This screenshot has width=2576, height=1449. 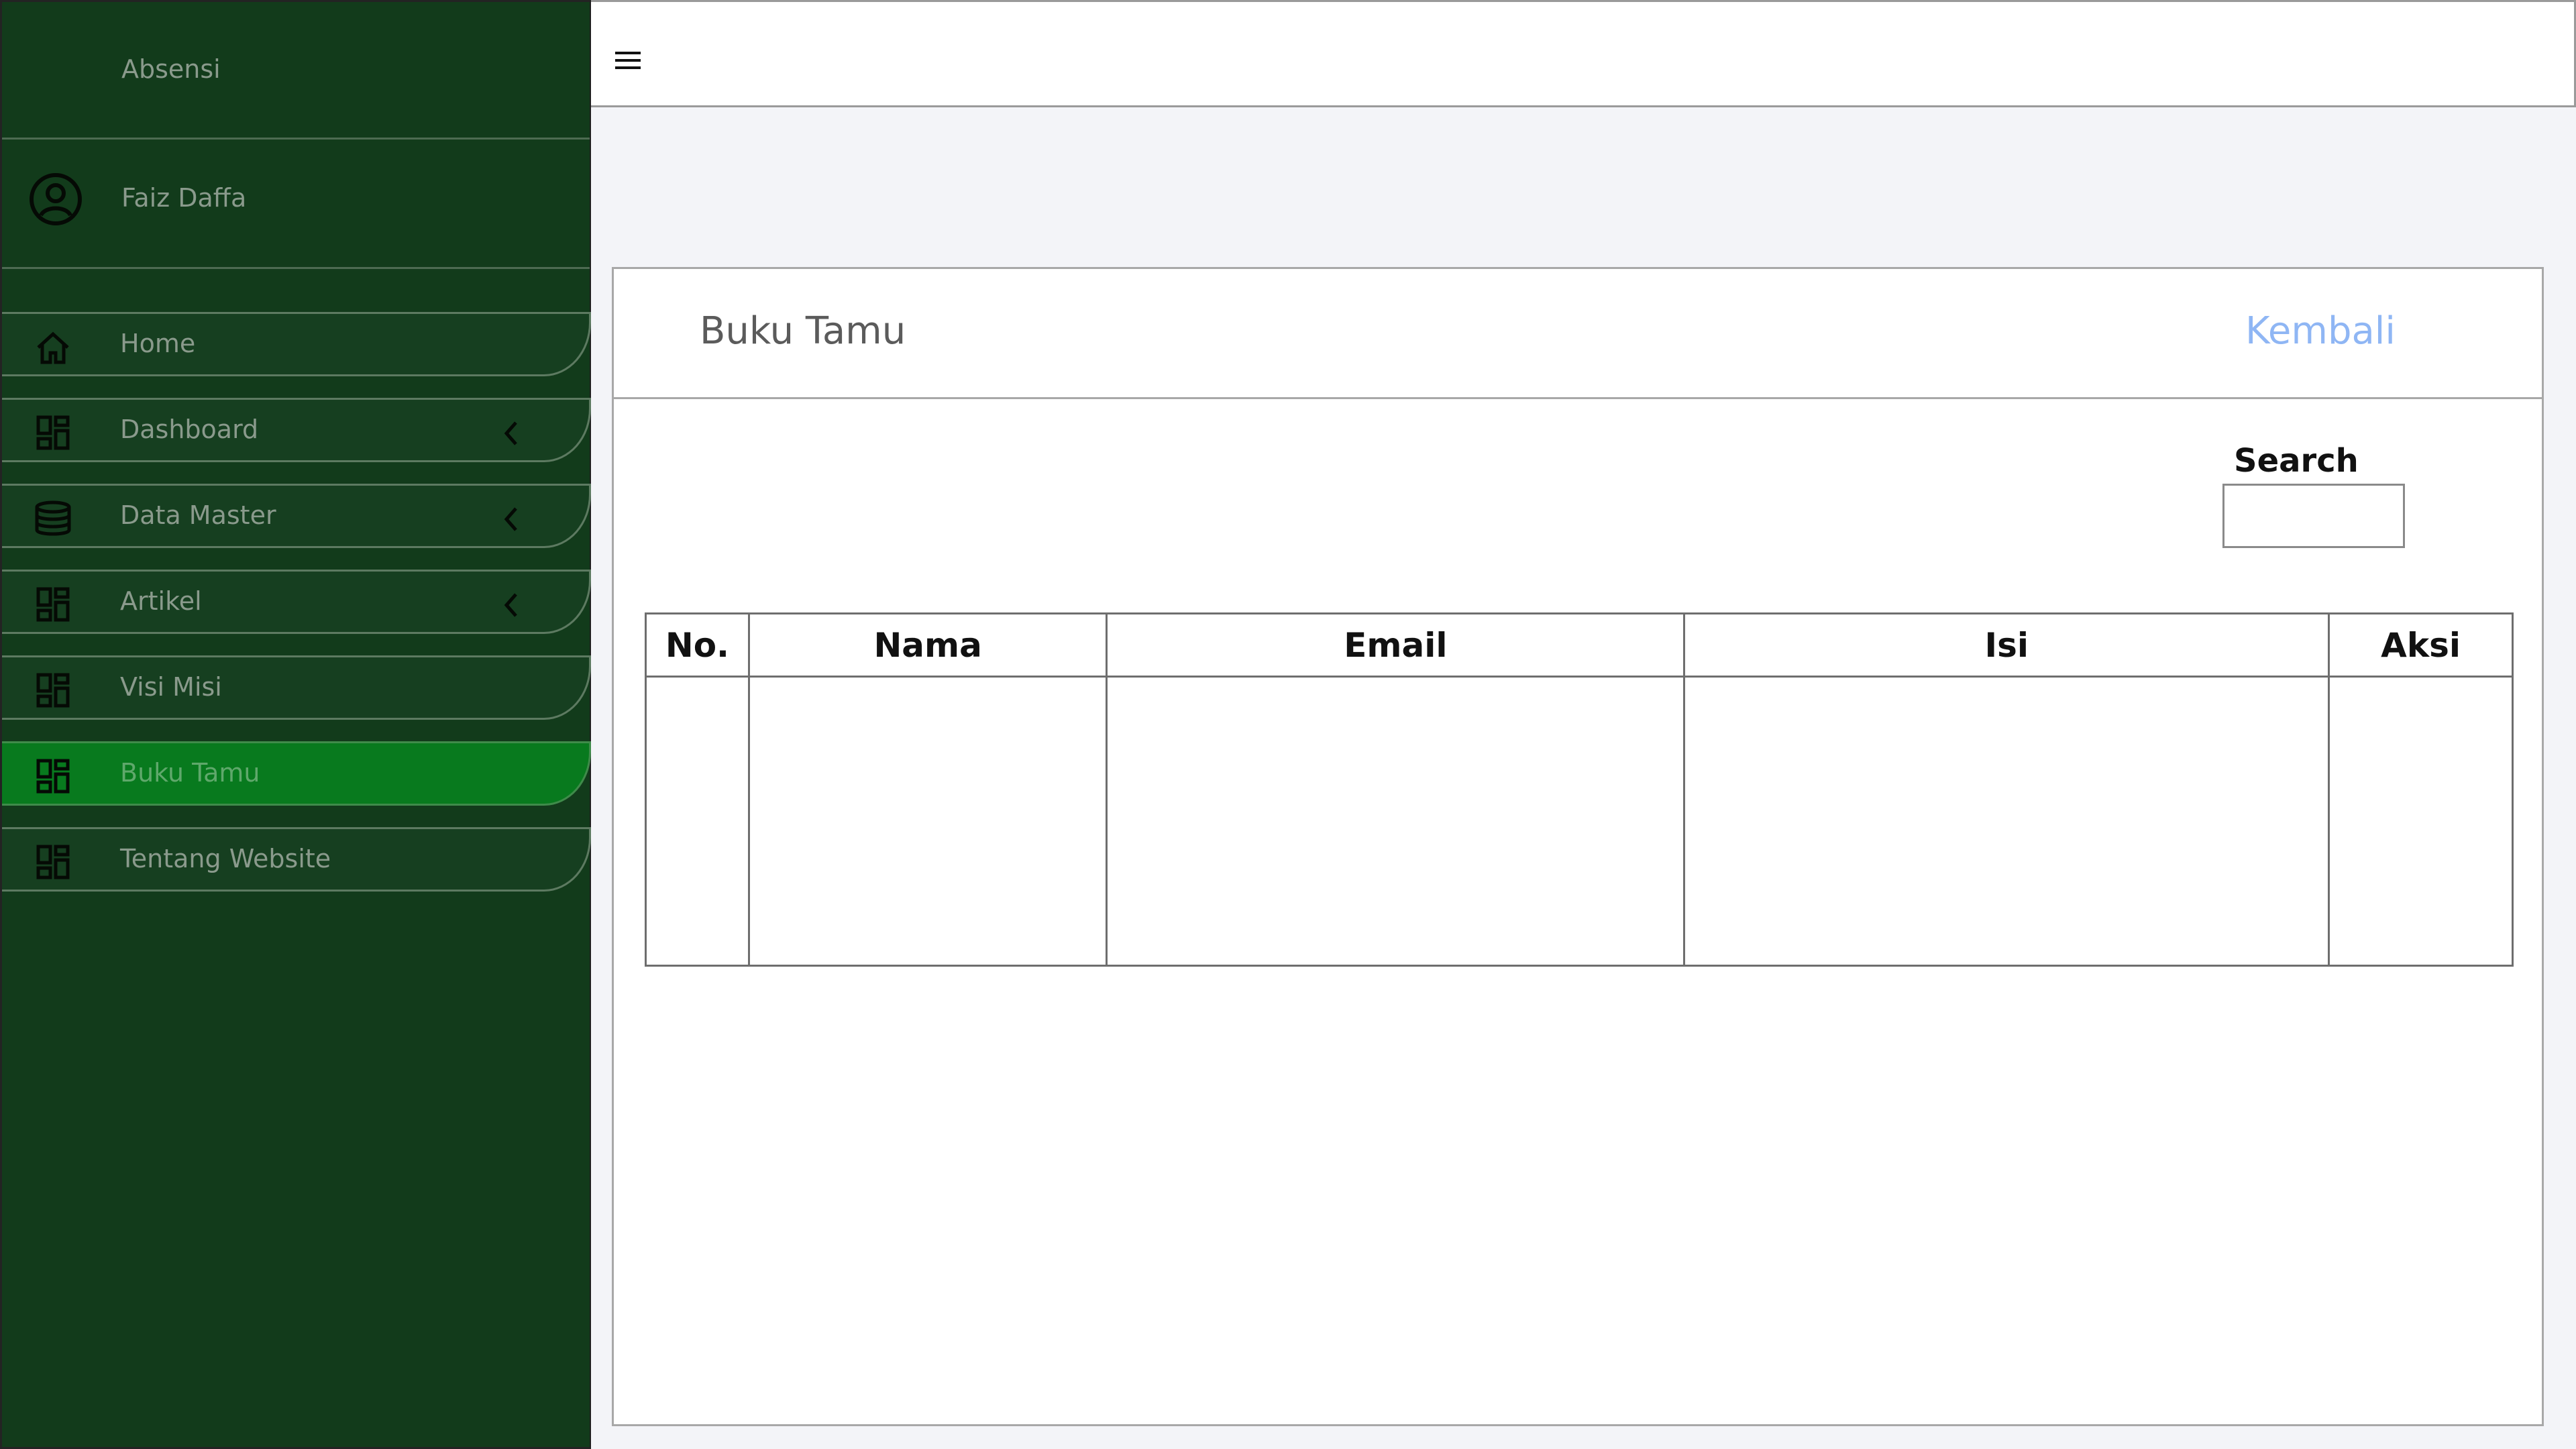 I want to click on sidebar-item-tentang-website: Tentang Website, so click(x=296, y=859).